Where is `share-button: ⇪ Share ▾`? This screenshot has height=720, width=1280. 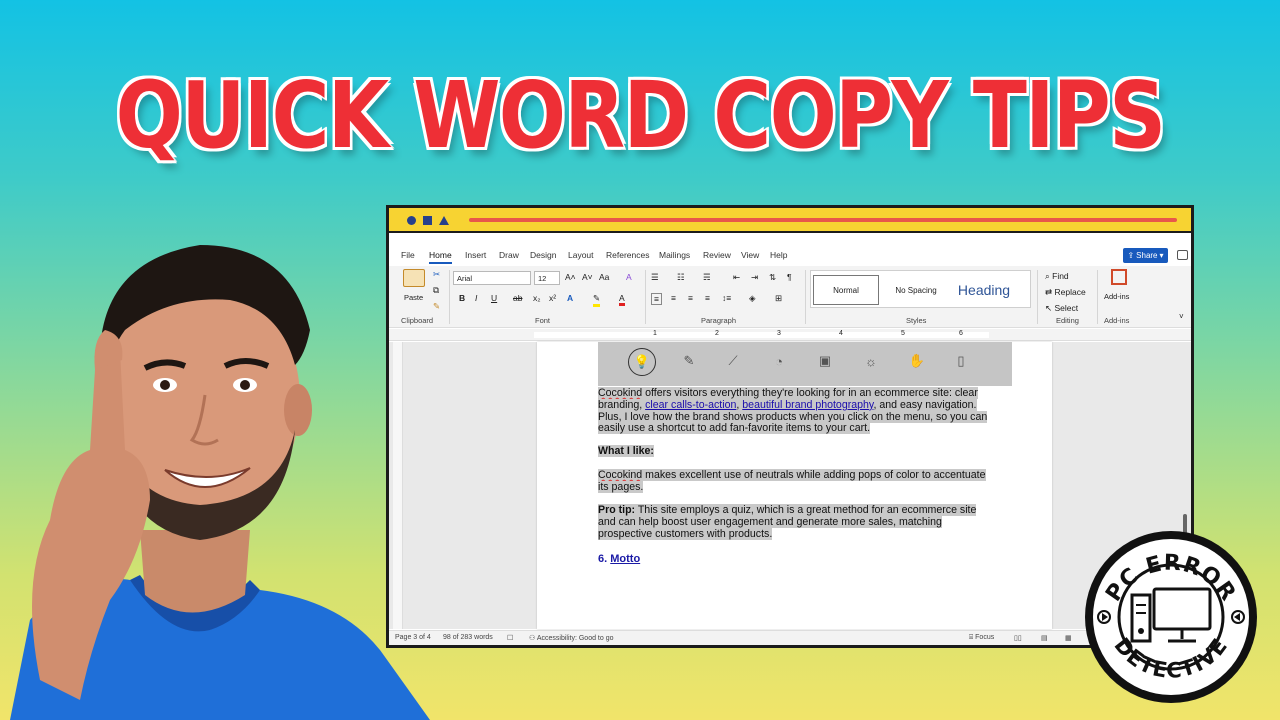 share-button: ⇪ Share ▾ is located at coordinates (1145, 255).